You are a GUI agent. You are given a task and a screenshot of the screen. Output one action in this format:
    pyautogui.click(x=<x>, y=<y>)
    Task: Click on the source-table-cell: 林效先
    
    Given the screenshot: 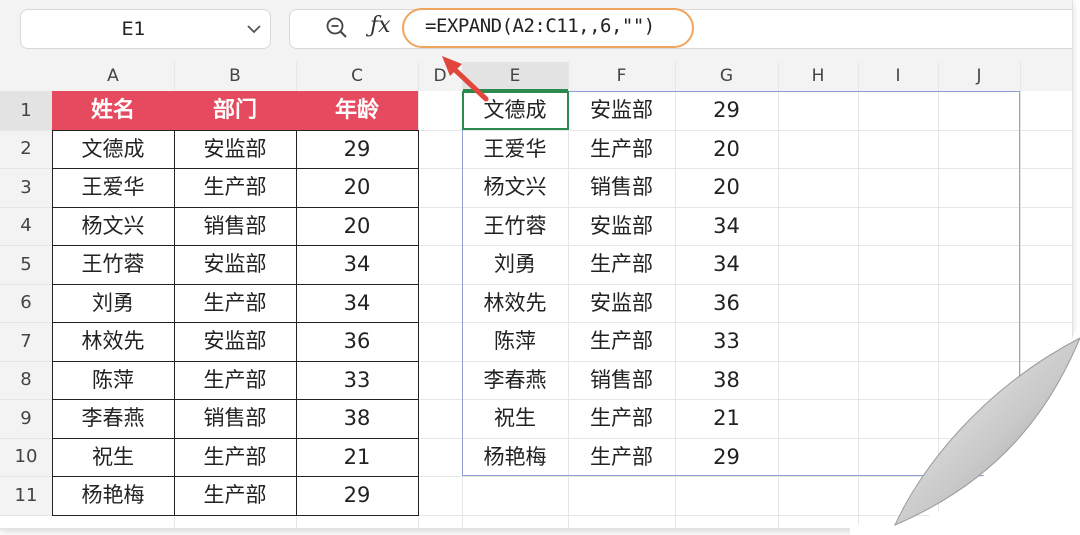 What is the action you would take?
    pyautogui.click(x=113, y=341)
    